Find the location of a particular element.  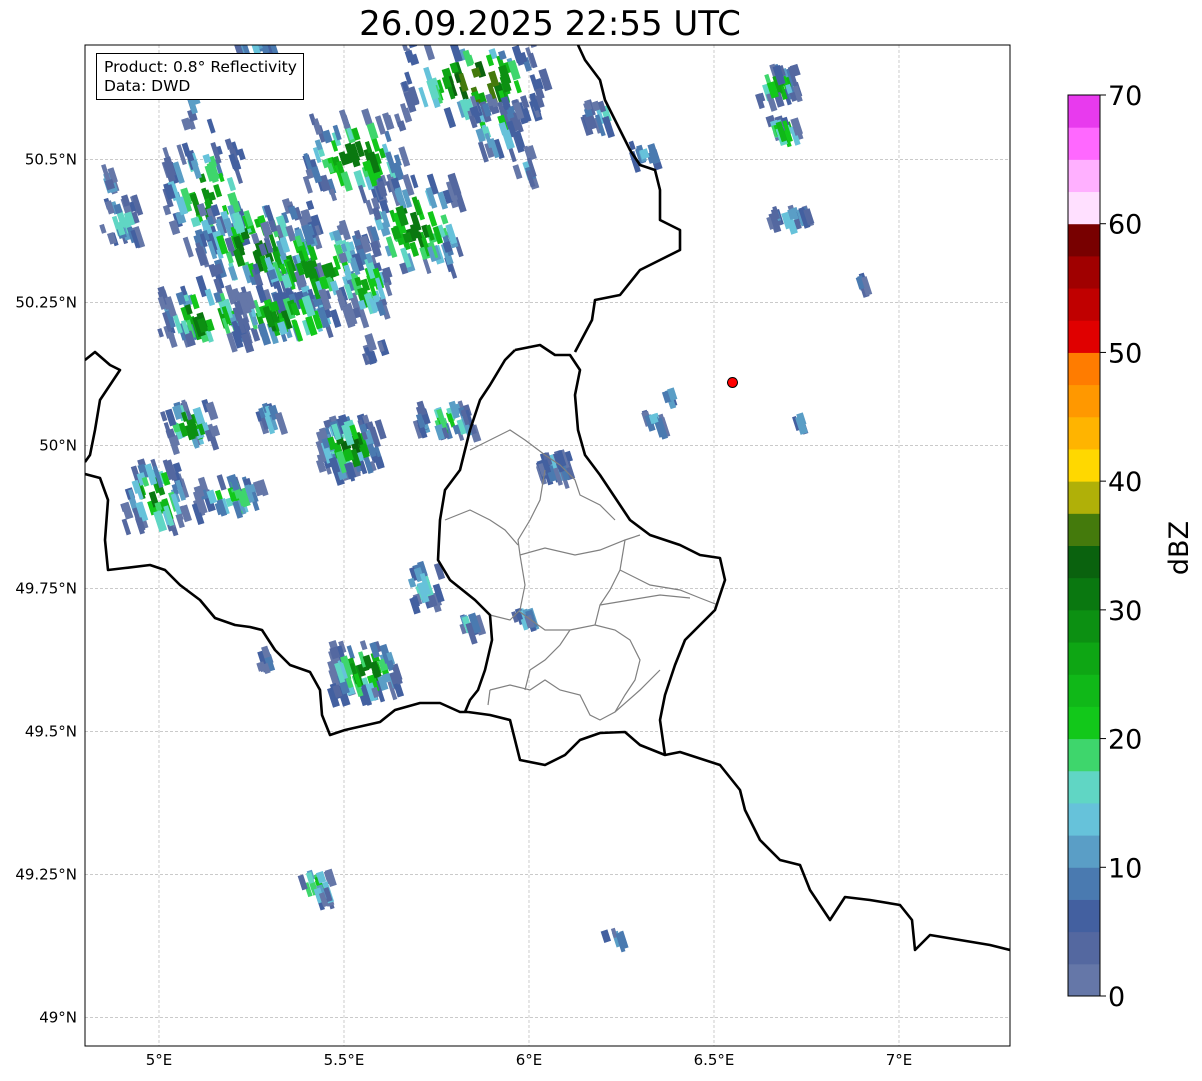

x-axis-ticks: 5°E 5.5°E 6°E 6.5°E 7°E is located at coordinates (529, 1060).